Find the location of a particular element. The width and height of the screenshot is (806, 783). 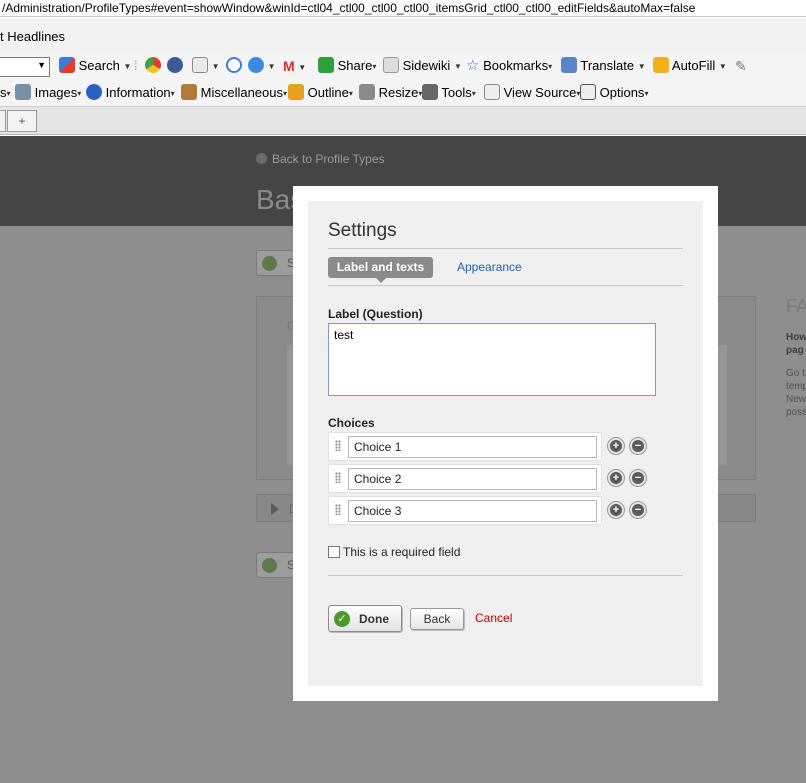

done-button: ✓ Done is located at coordinates (365, 618).